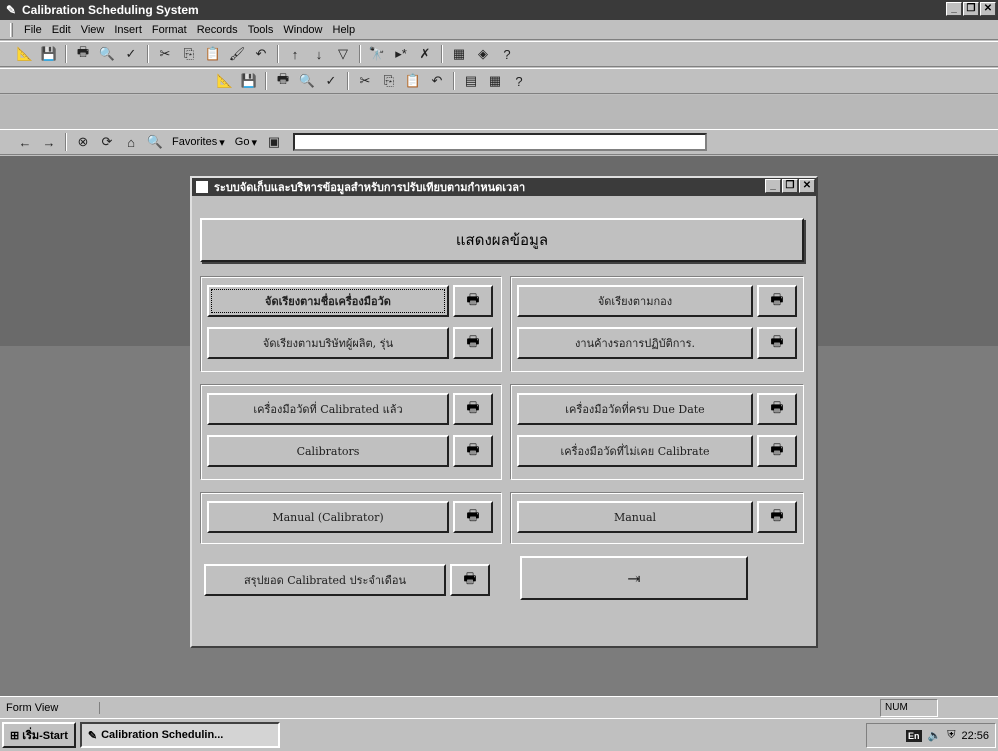 The image size is (998, 751). What do you see at coordinates (971, 9) in the screenshot?
I see `maximize-button: ❐` at bounding box center [971, 9].